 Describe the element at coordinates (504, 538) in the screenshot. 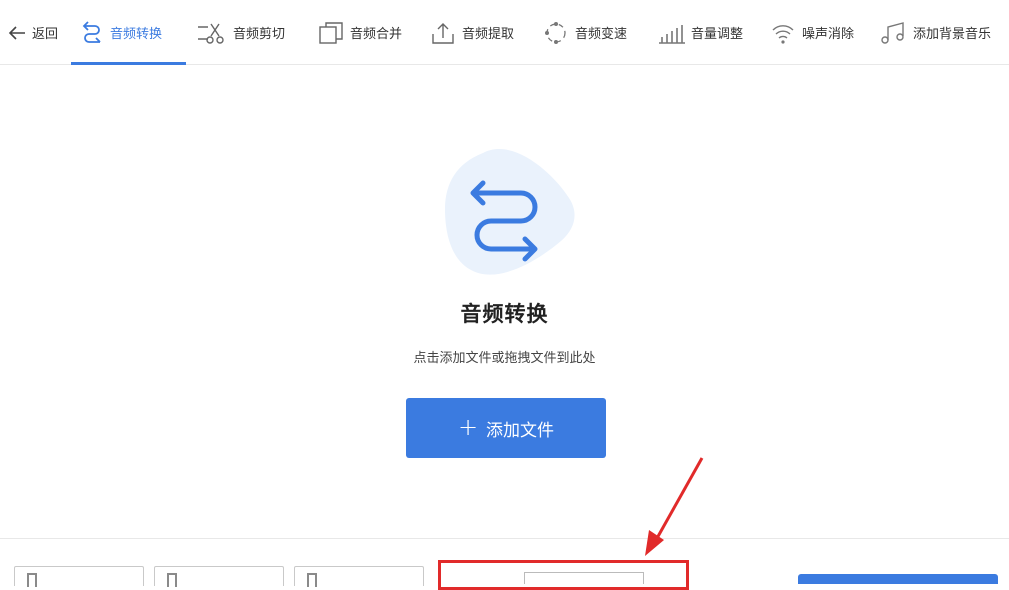

I see `bottom-divider` at that location.